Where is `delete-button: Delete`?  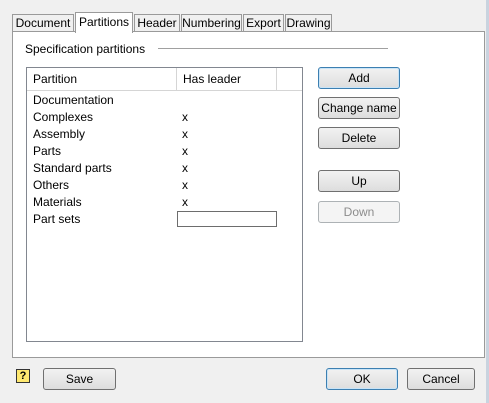
delete-button: Delete is located at coordinates (359, 138).